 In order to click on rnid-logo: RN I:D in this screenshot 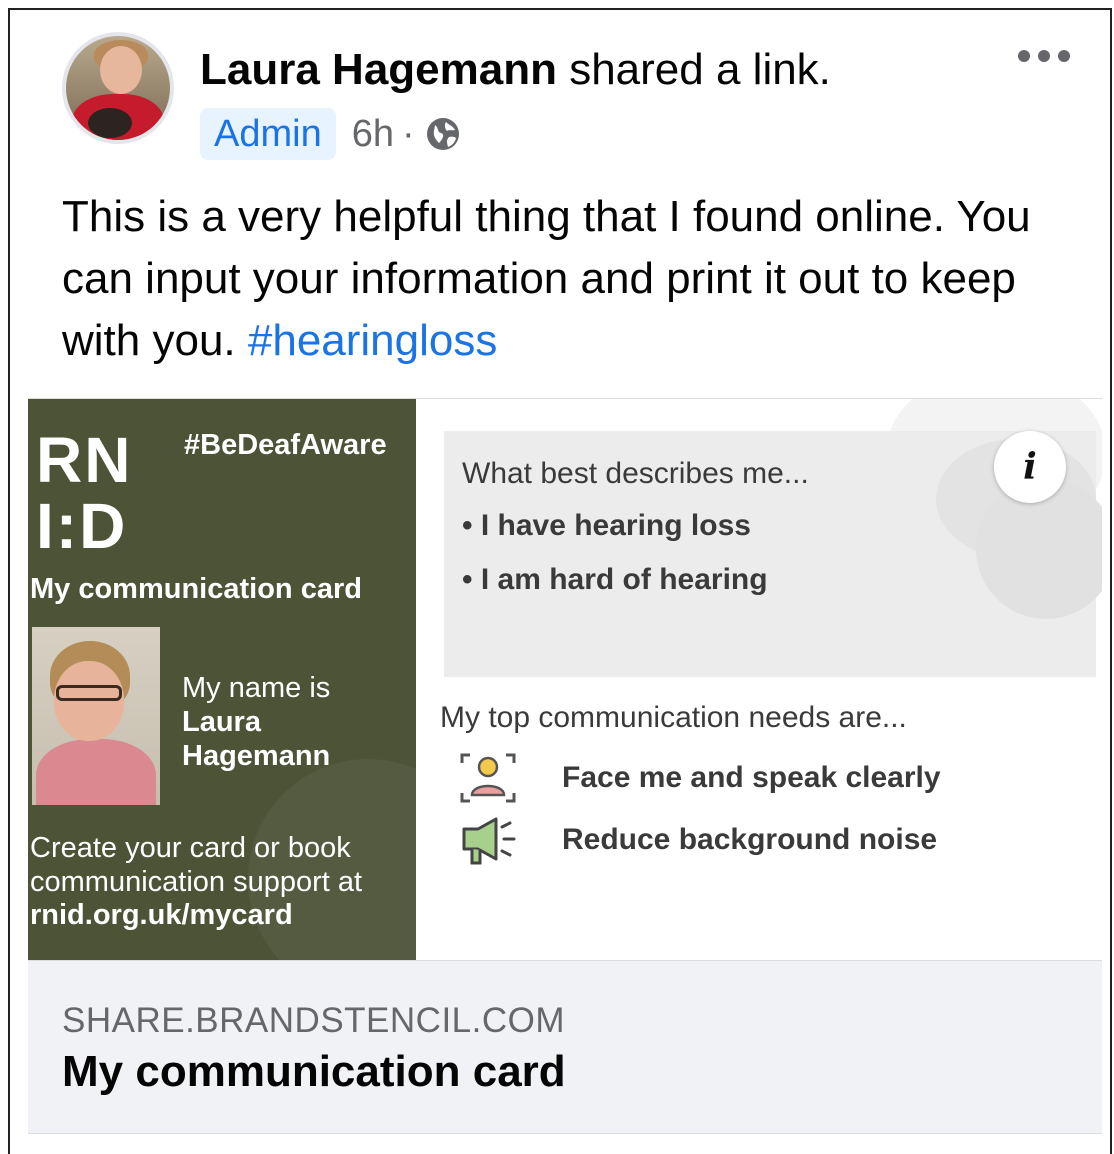, I will do `click(84, 493)`.